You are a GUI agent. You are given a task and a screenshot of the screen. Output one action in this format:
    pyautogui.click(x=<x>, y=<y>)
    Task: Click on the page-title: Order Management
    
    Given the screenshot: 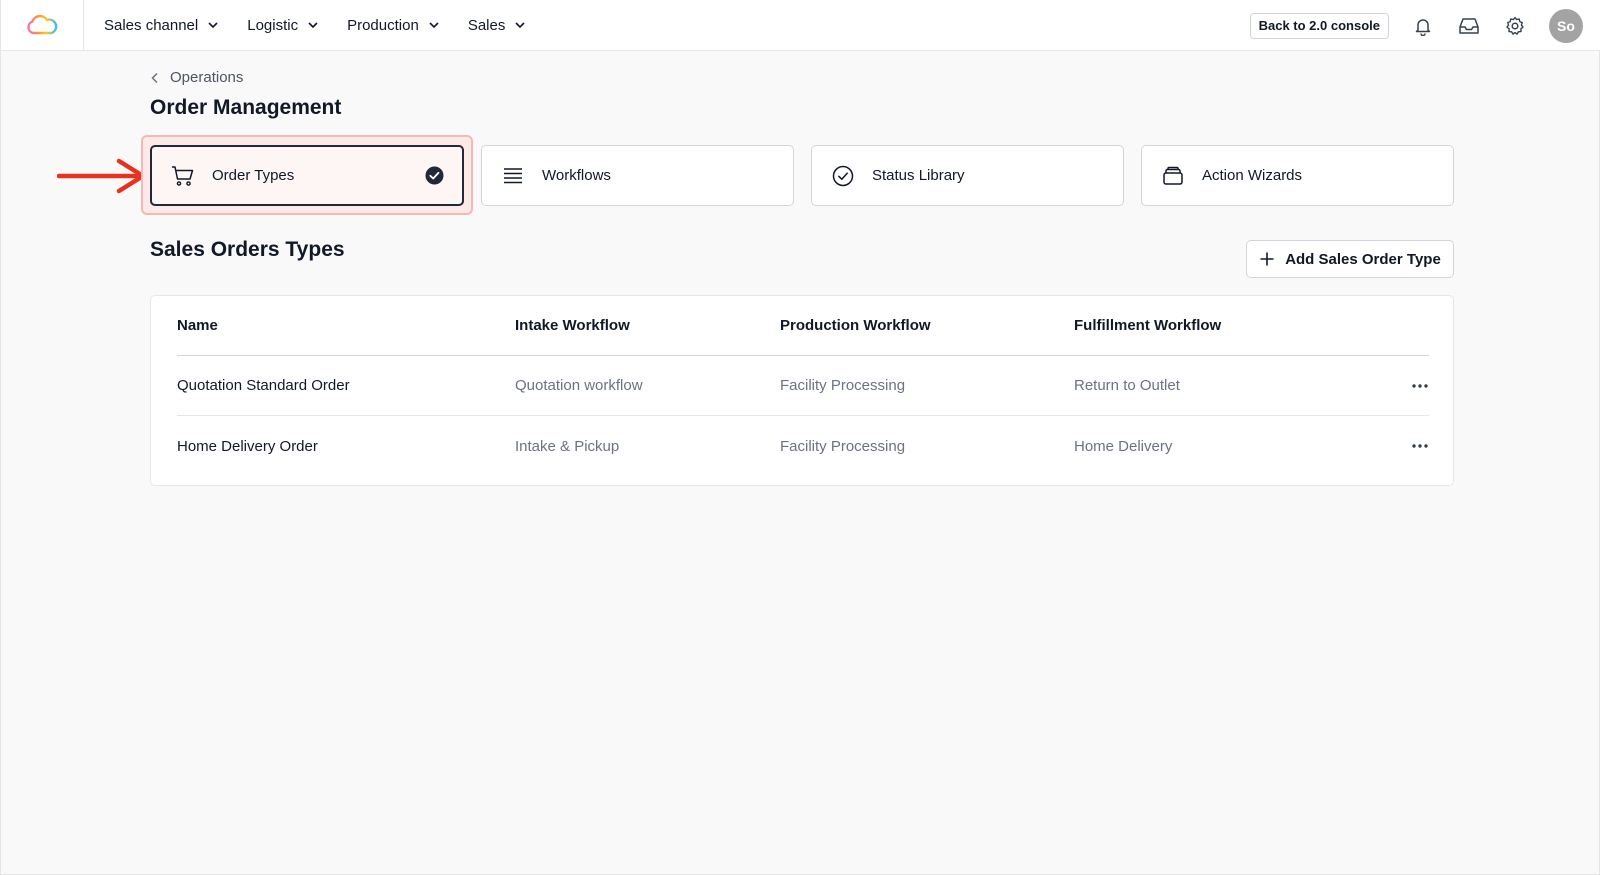 What is the action you would take?
    pyautogui.click(x=246, y=107)
    